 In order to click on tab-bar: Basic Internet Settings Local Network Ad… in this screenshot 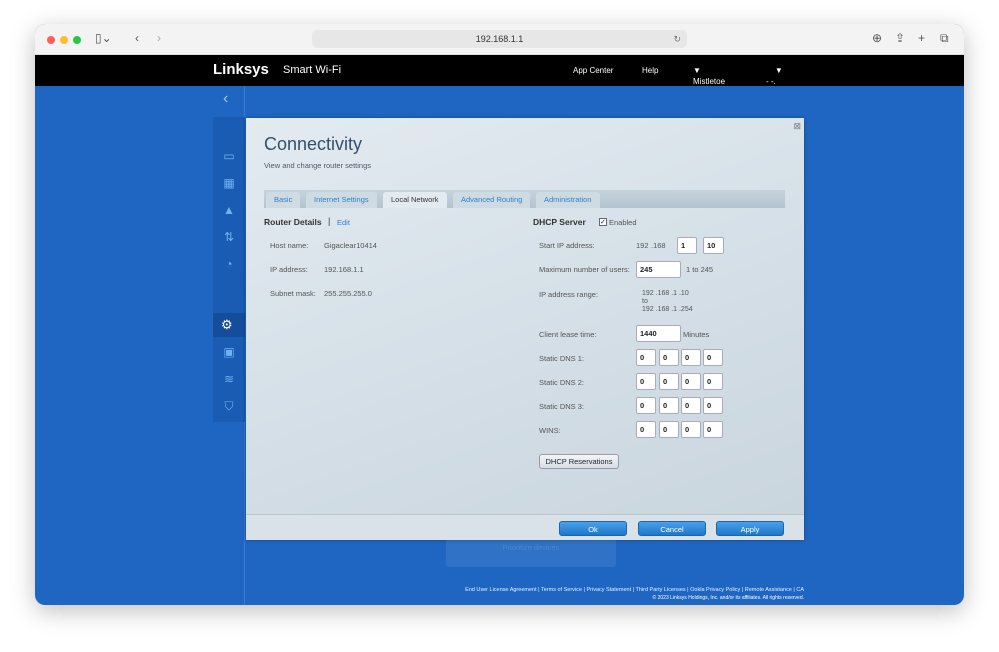, I will do `click(524, 199)`.